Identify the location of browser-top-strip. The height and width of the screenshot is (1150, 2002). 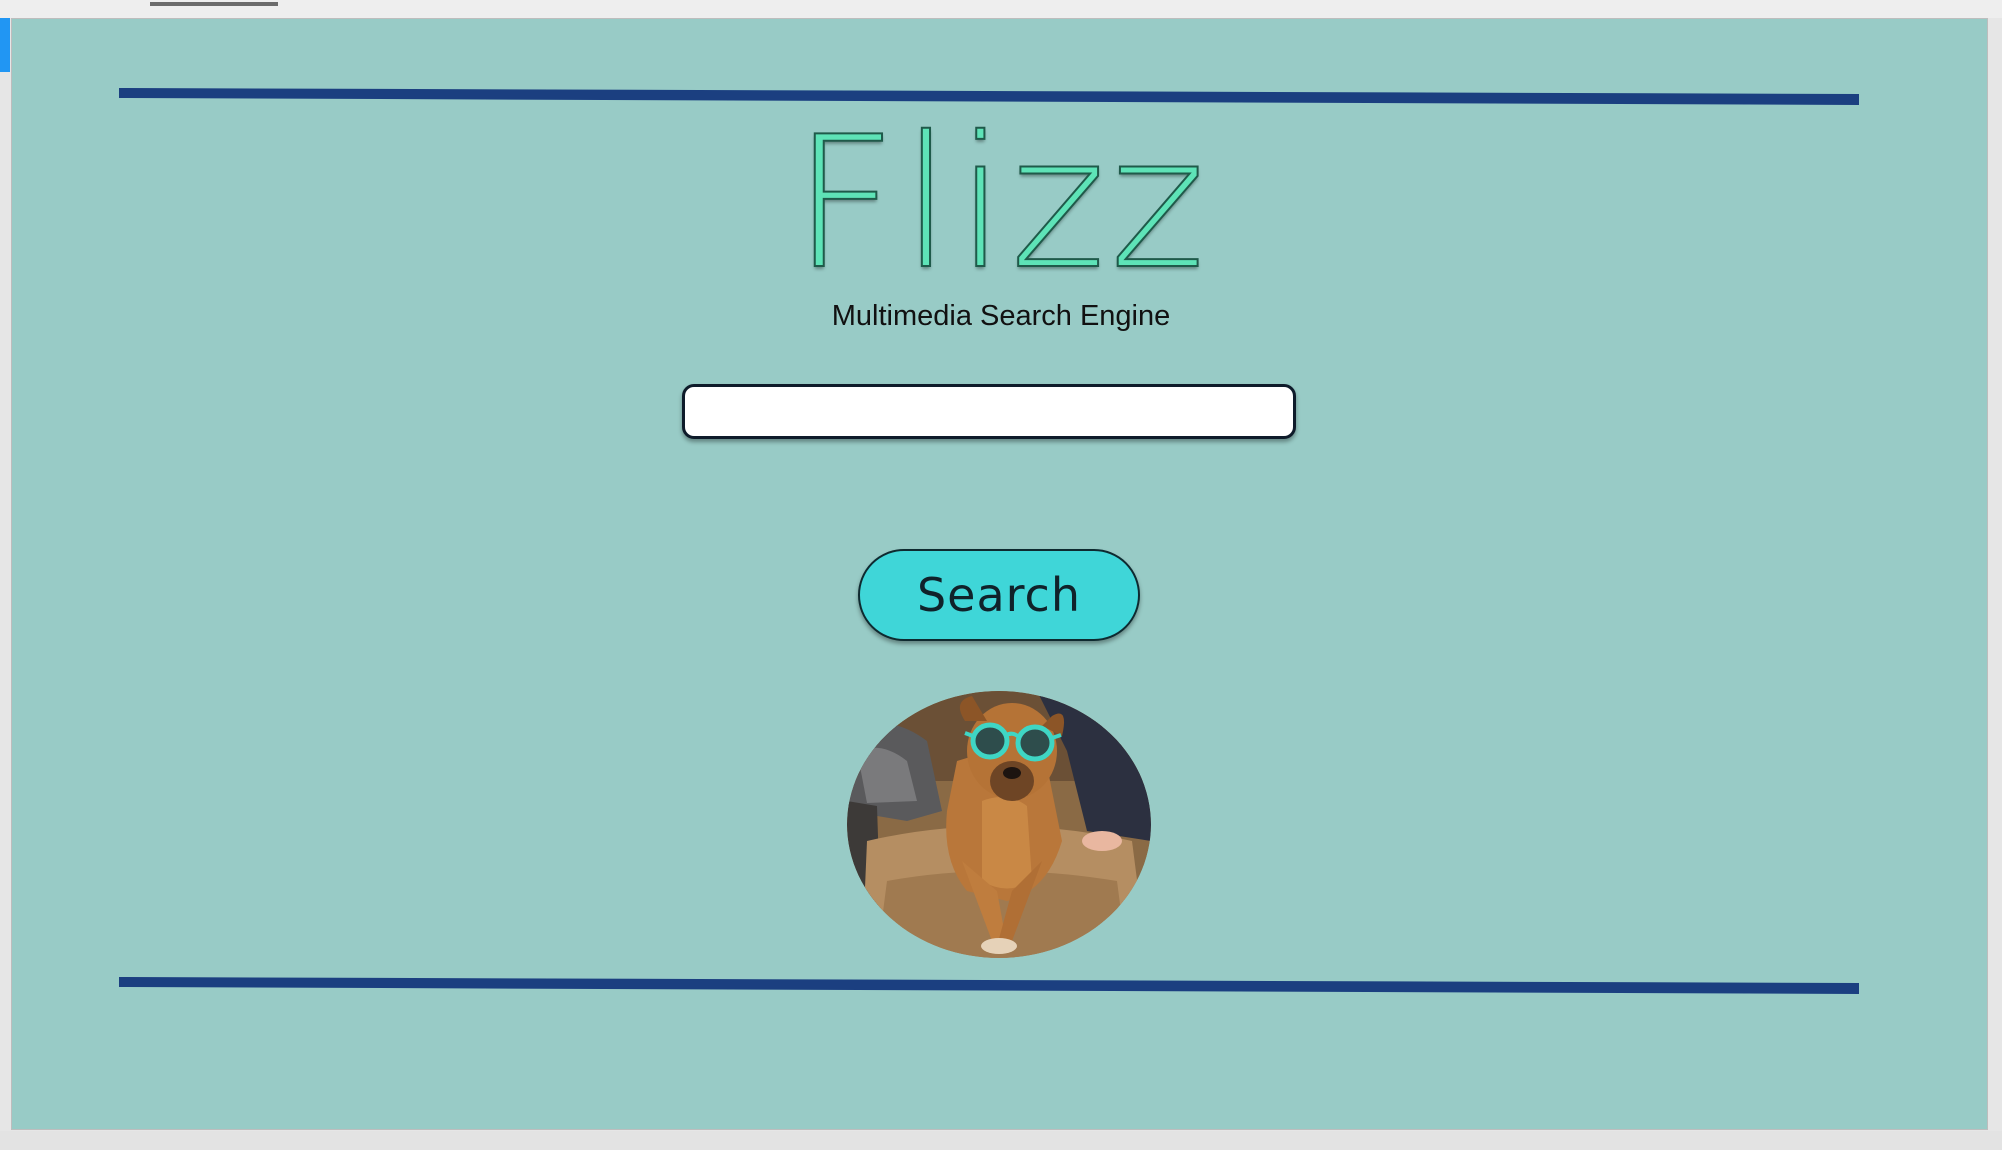
(1001, 9).